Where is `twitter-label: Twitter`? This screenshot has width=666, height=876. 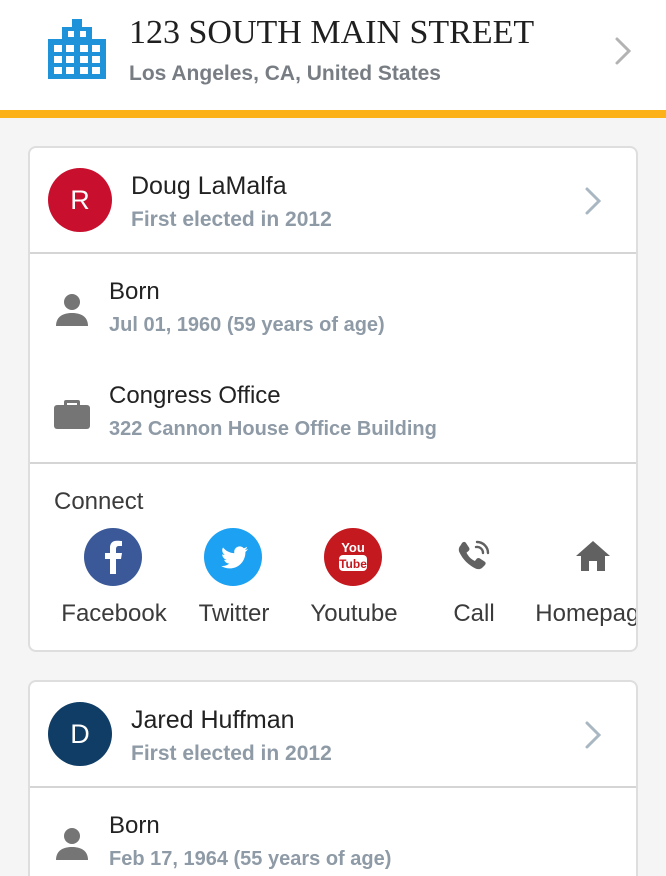 twitter-label: Twitter is located at coordinates (234, 613).